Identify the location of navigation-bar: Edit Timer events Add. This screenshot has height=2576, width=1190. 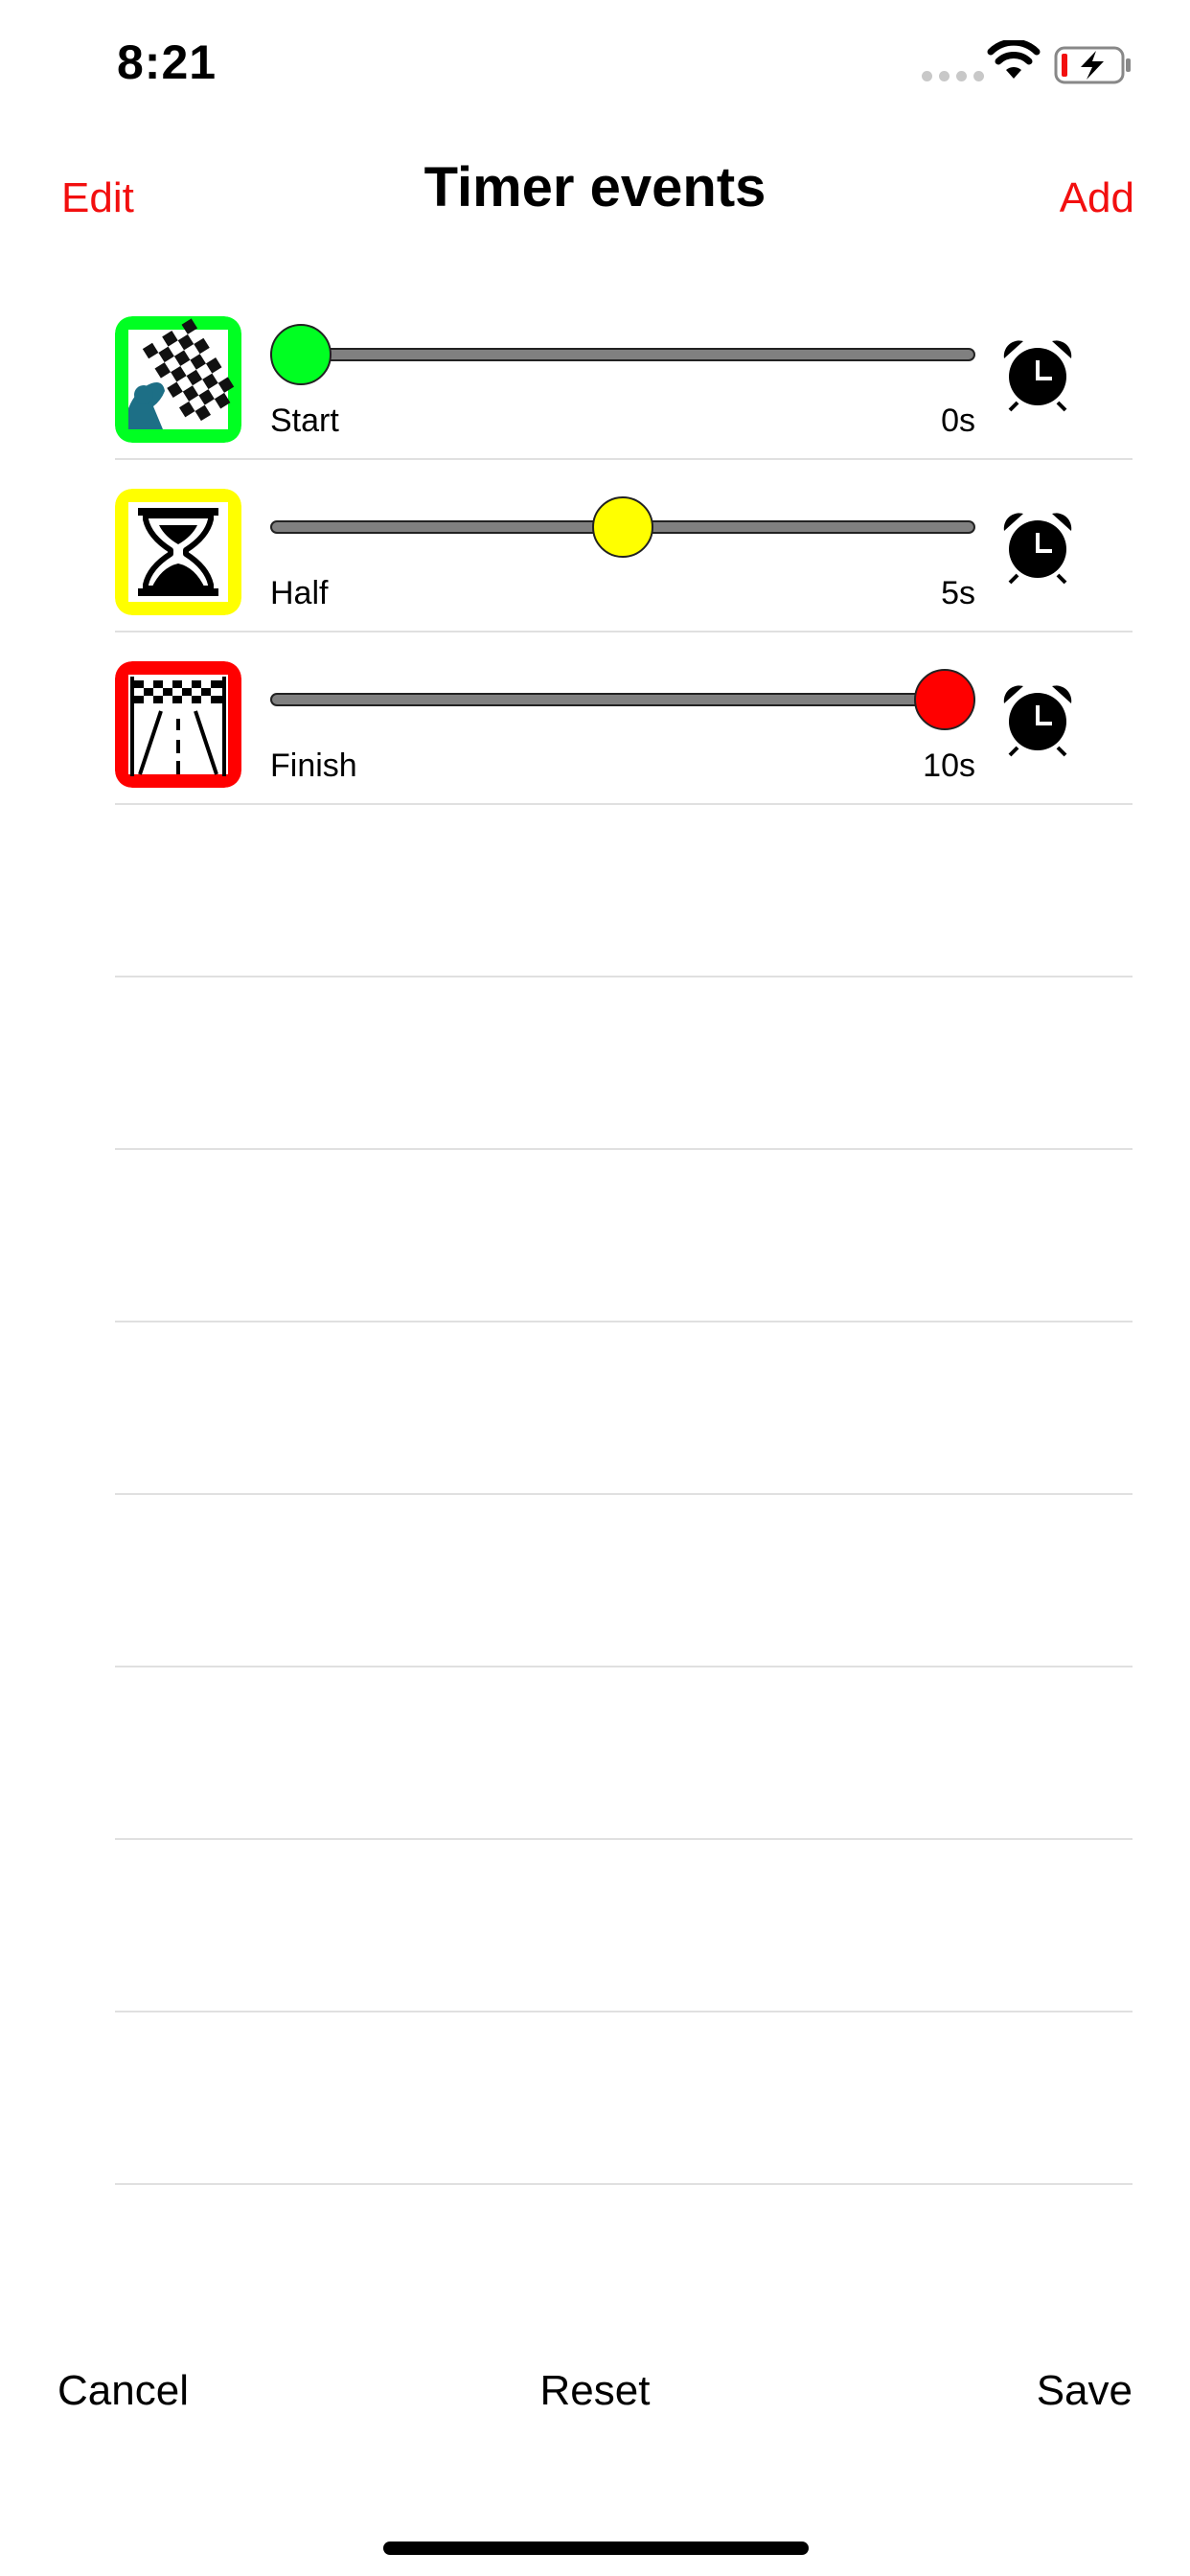
(595, 206).